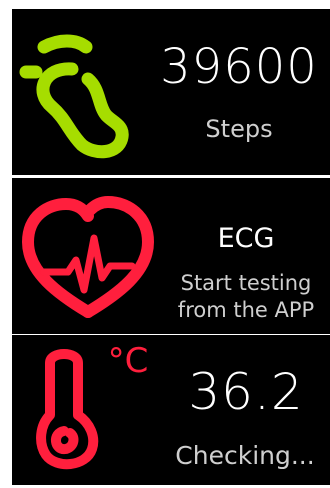 This screenshot has width=330, height=488. I want to click on temperature-unit: °C, so click(128, 361).